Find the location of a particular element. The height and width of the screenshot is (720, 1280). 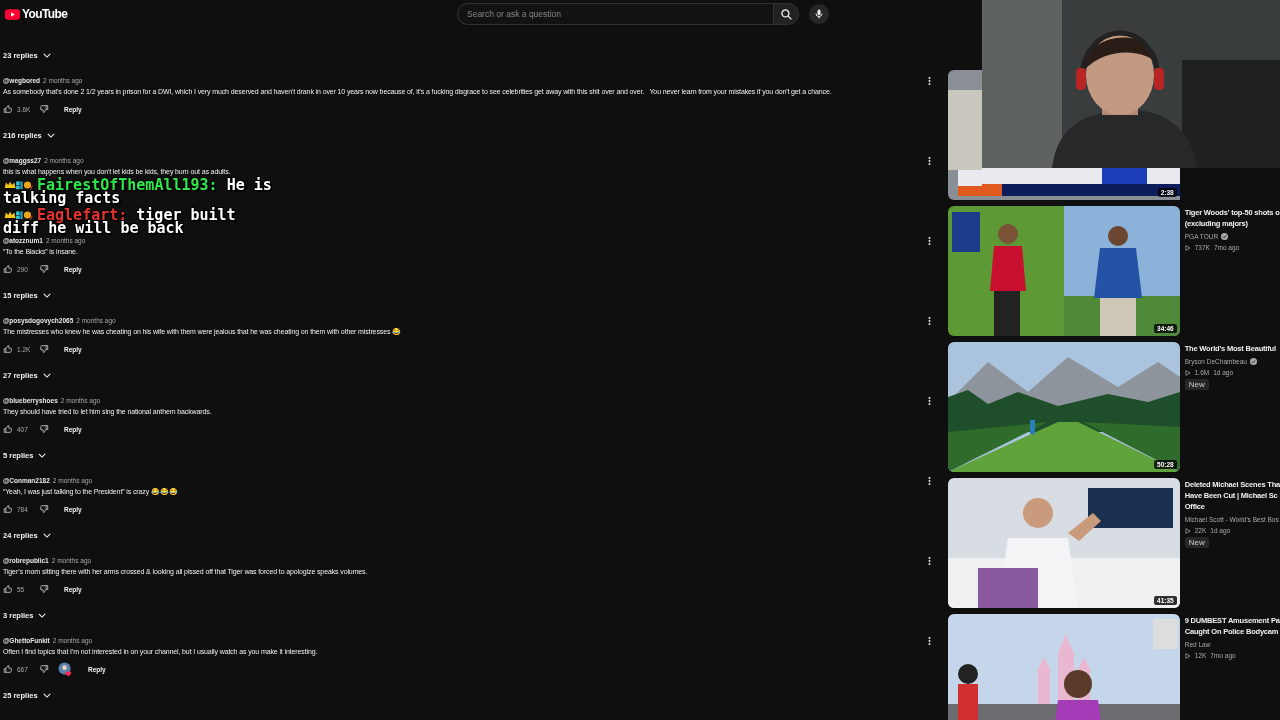

chat-message: tiger built is located at coordinates (186, 215).